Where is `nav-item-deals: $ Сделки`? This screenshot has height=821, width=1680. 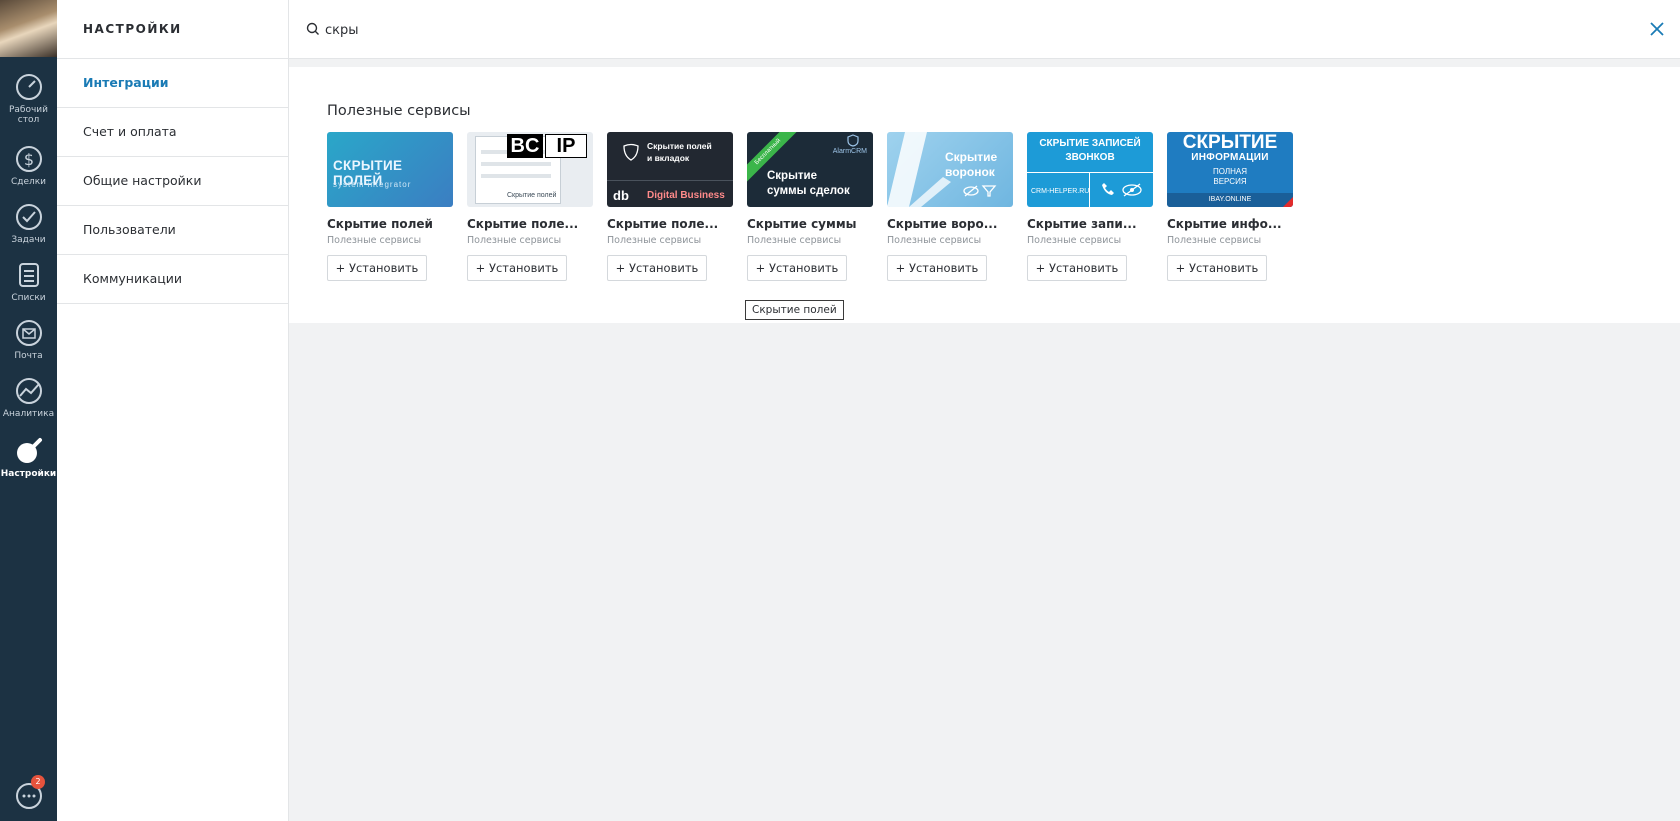 nav-item-deals: $ Сделки is located at coordinates (28, 165).